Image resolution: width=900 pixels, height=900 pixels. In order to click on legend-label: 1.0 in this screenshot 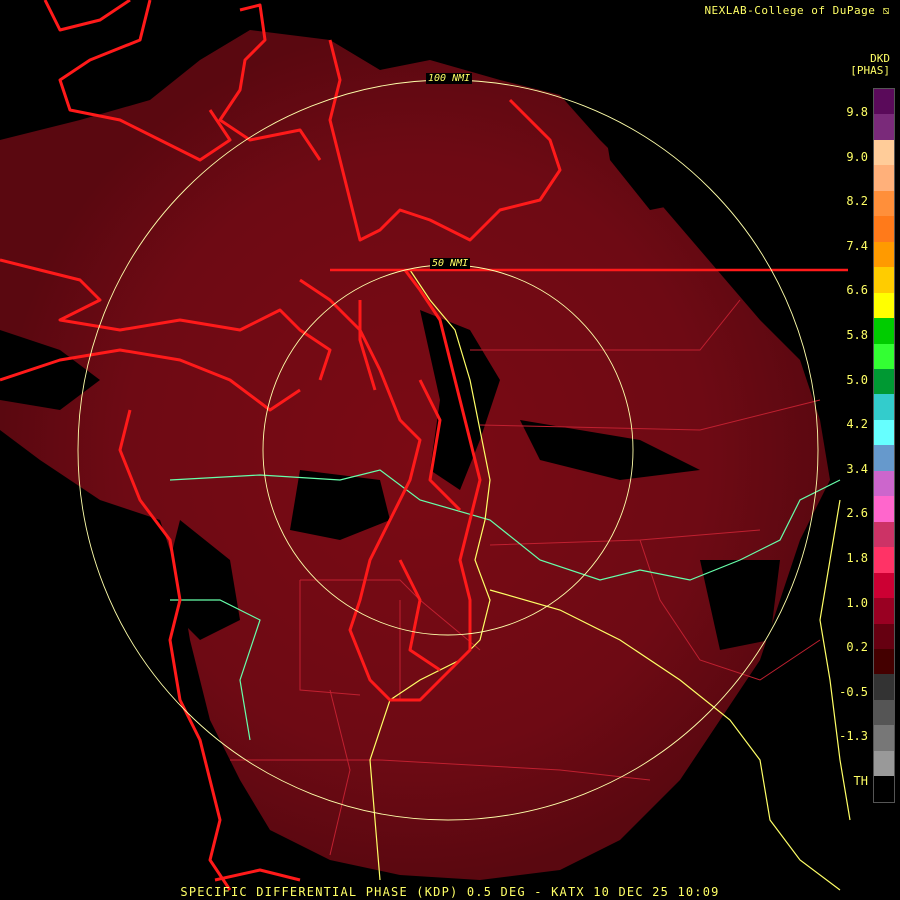, I will do `click(857, 602)`.